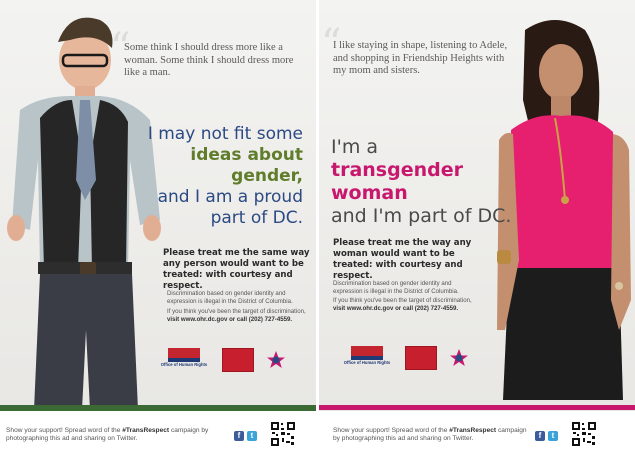  I want to click on left-headline-line3: and I am a proud, so click(230, 197).